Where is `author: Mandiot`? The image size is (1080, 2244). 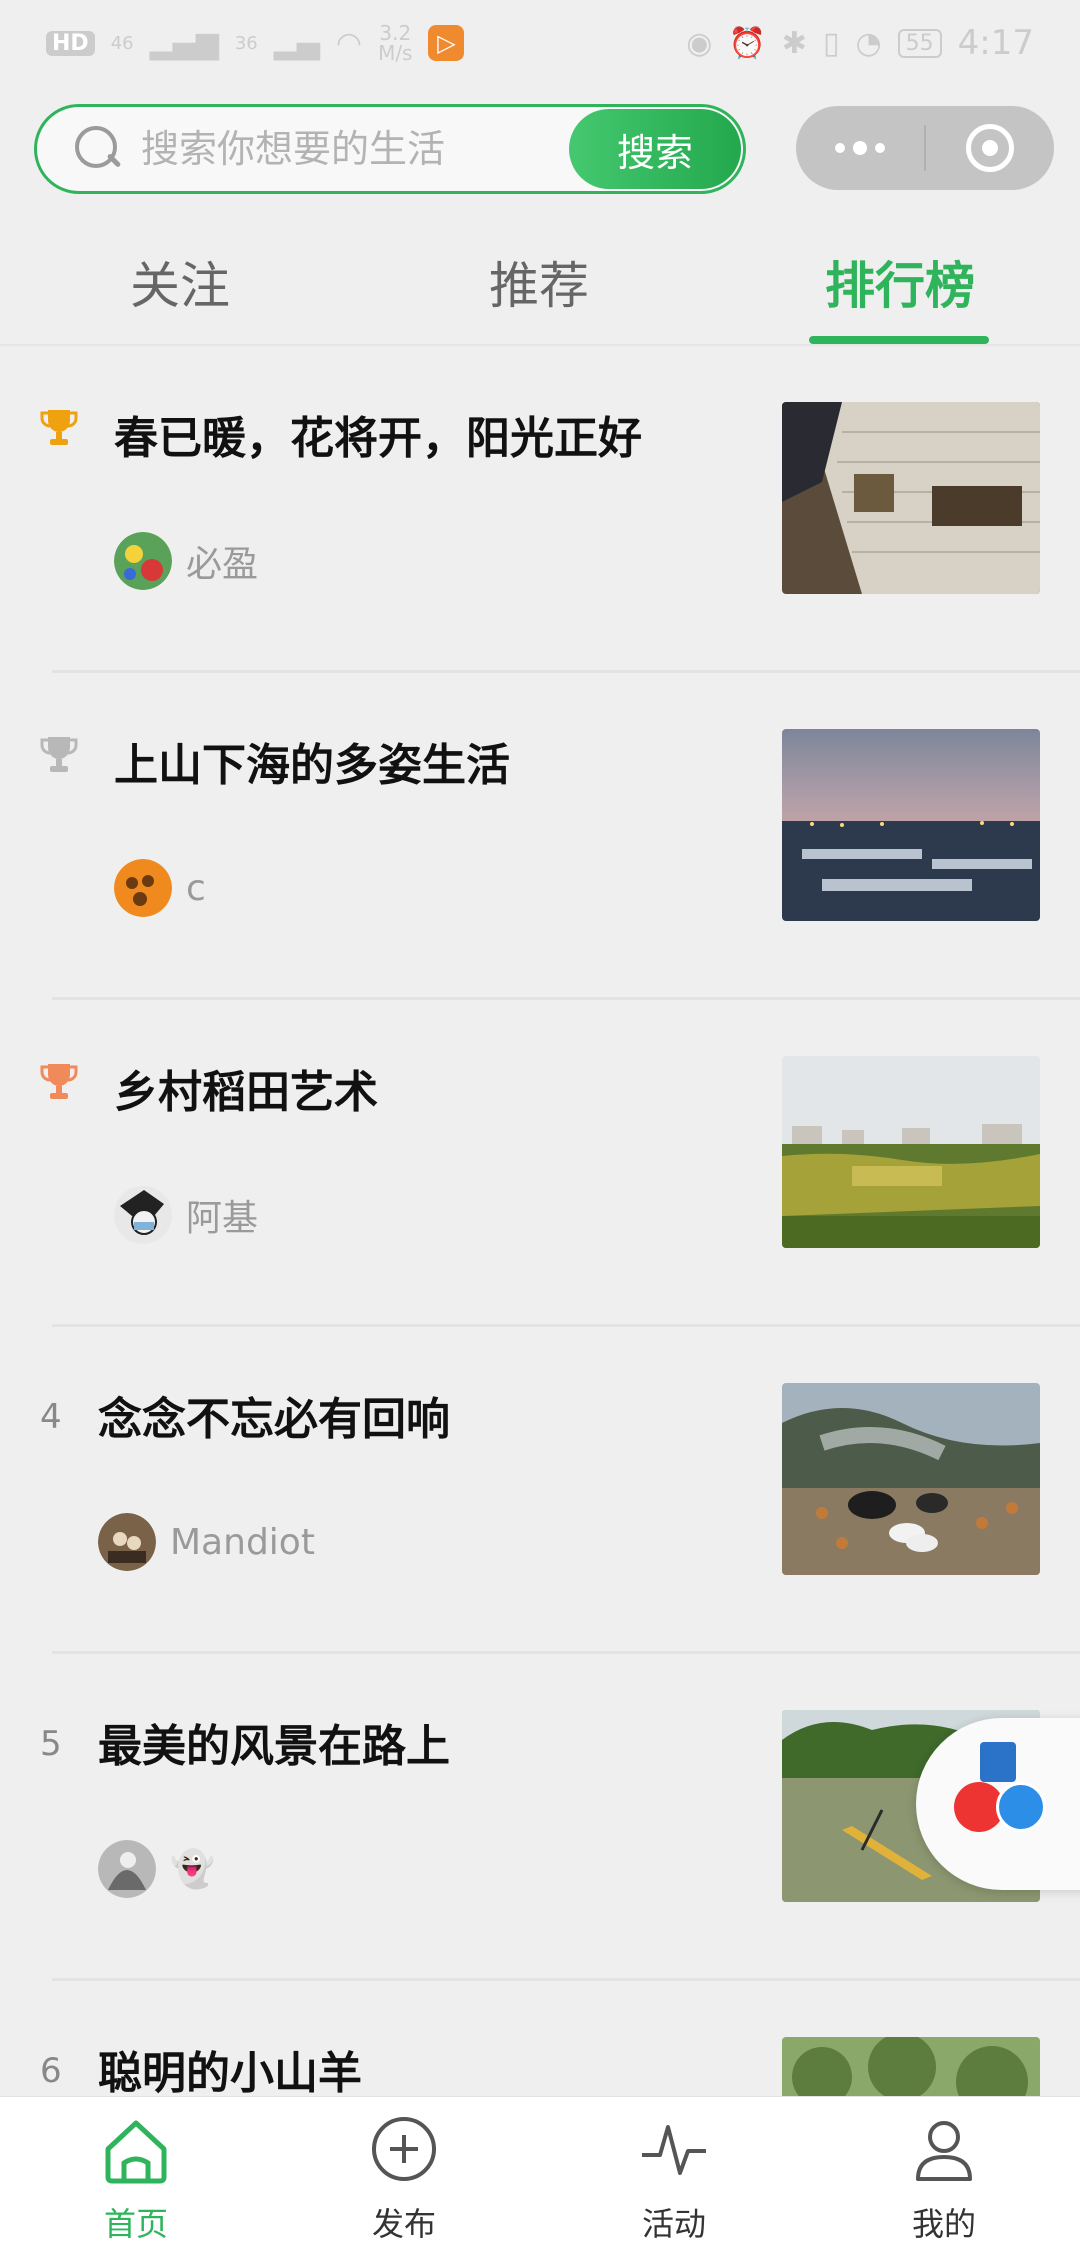 author: Mandiot is located at coordinates (206, 1542).